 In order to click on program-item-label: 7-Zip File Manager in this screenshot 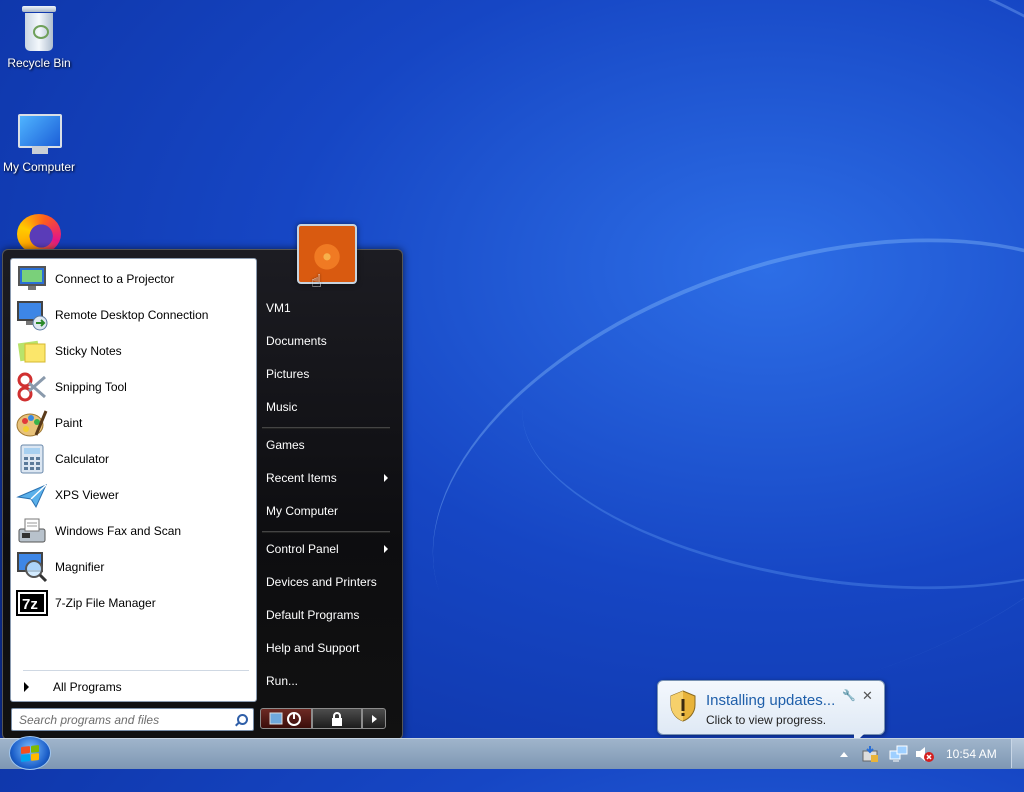, I will do `click(105, 603)`.